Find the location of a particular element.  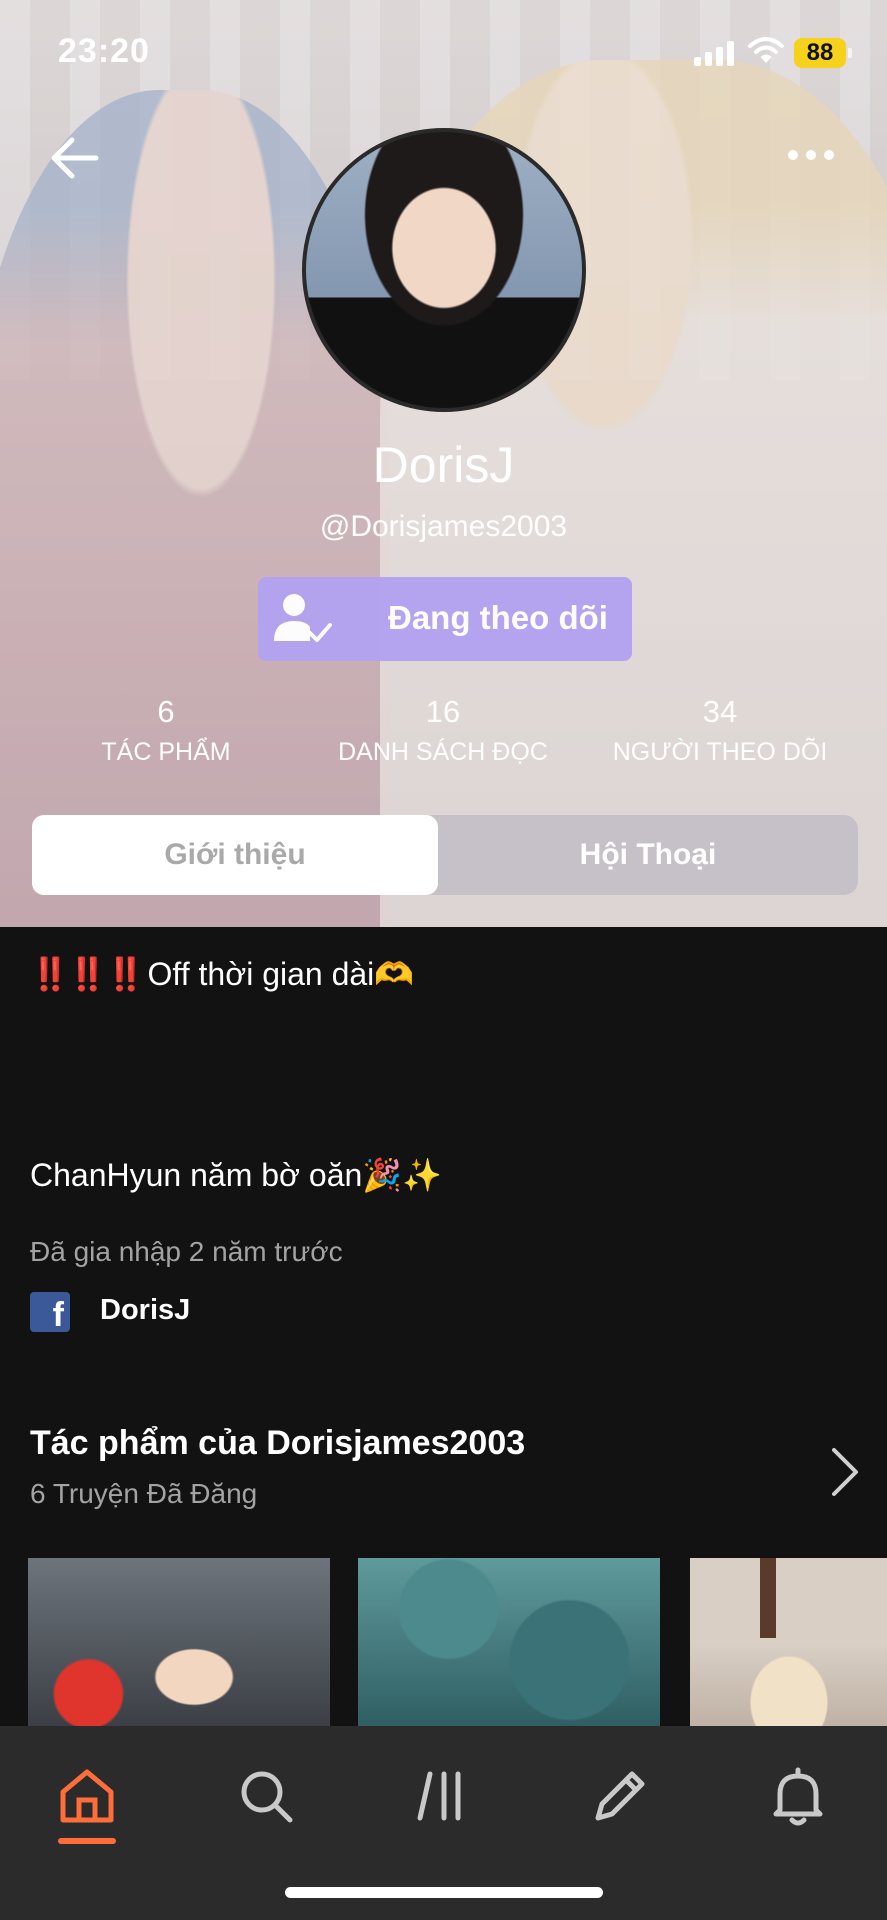

works-section-title: Tác phẩm của Dorisjames2003 is located at coordinates (277, 1443).